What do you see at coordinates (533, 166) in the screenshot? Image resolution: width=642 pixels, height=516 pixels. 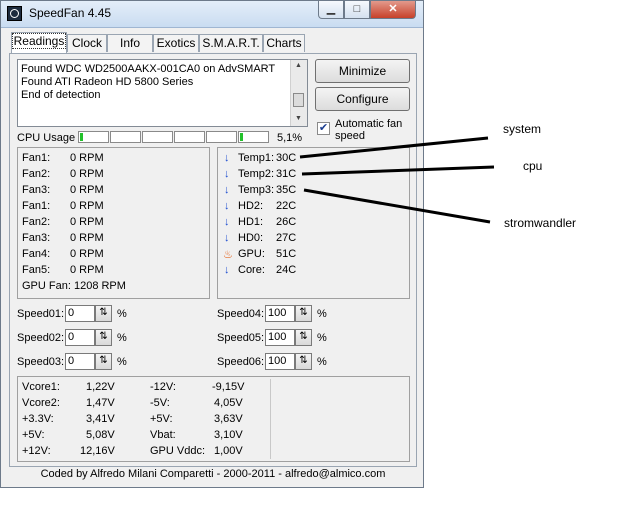 I see `annotation-cpu: cpu` at bounding box center [533, 166].